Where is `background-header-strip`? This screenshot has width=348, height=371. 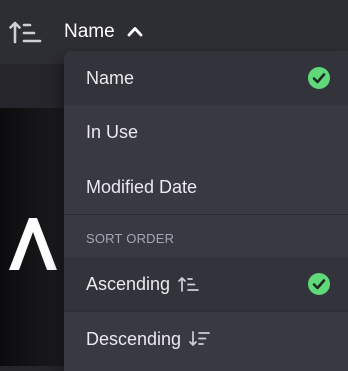 background-header-strip is located at coordinates (35, 86).